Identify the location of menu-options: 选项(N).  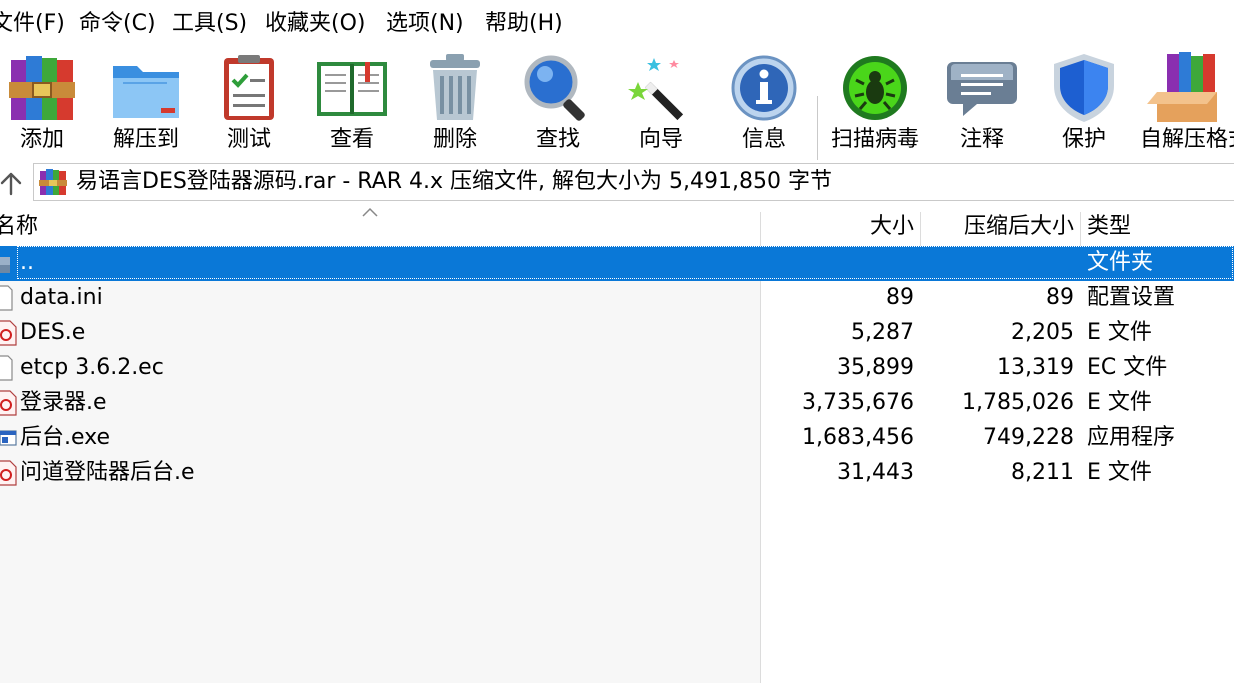
(425, 24).